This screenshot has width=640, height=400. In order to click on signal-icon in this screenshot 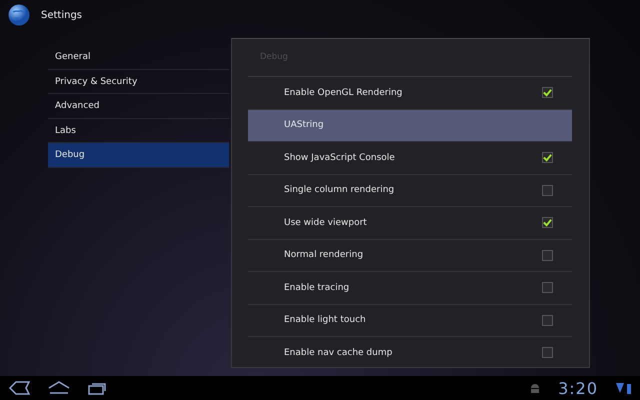, I will do `click(624, 388)`.